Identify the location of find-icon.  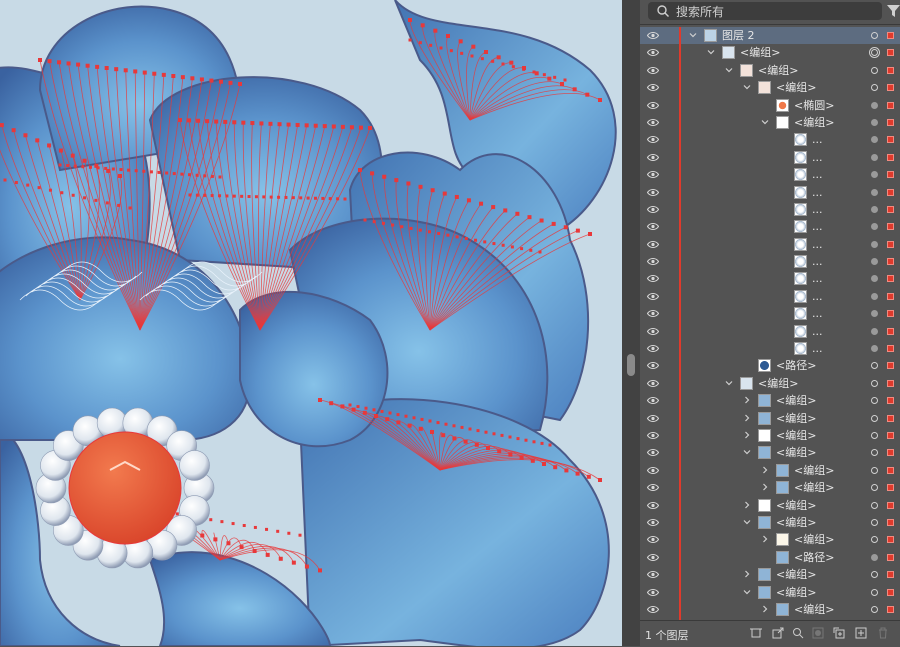
(798, 633).